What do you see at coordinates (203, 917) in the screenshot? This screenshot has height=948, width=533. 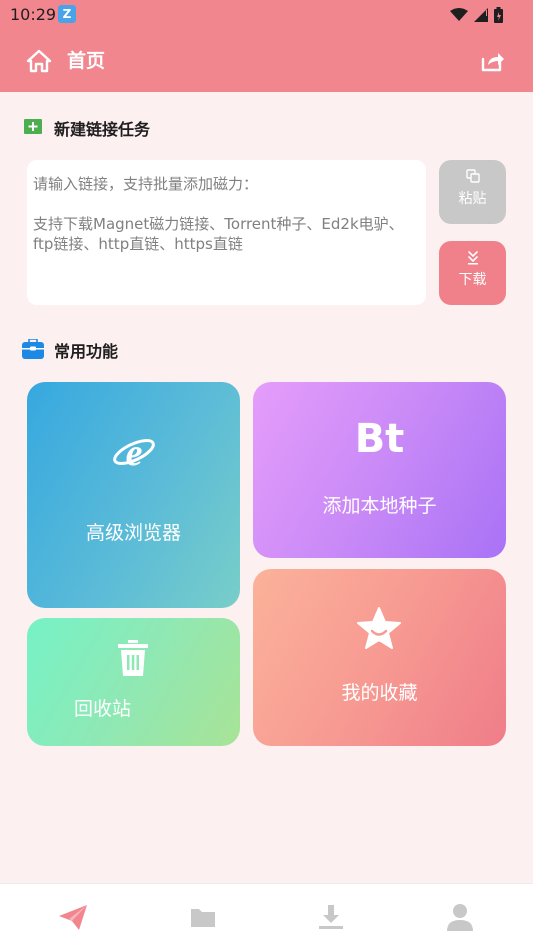 I see `folder-icon` at bounding box center [203, 917].